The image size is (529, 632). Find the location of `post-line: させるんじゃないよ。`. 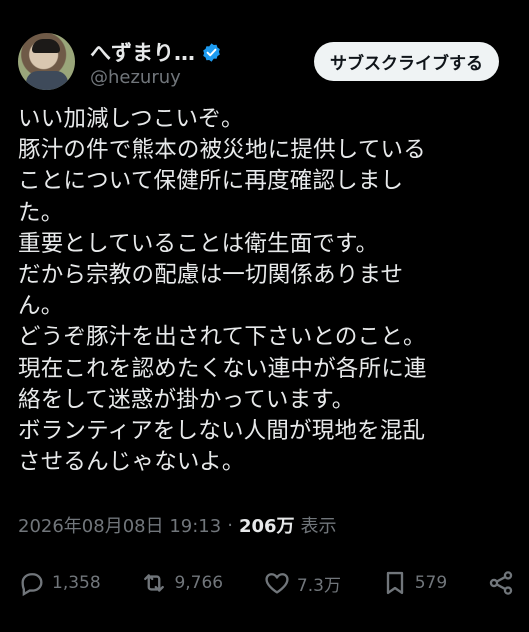

post-line: させるんじゃないよ。 is located at coordinates (131, 462).